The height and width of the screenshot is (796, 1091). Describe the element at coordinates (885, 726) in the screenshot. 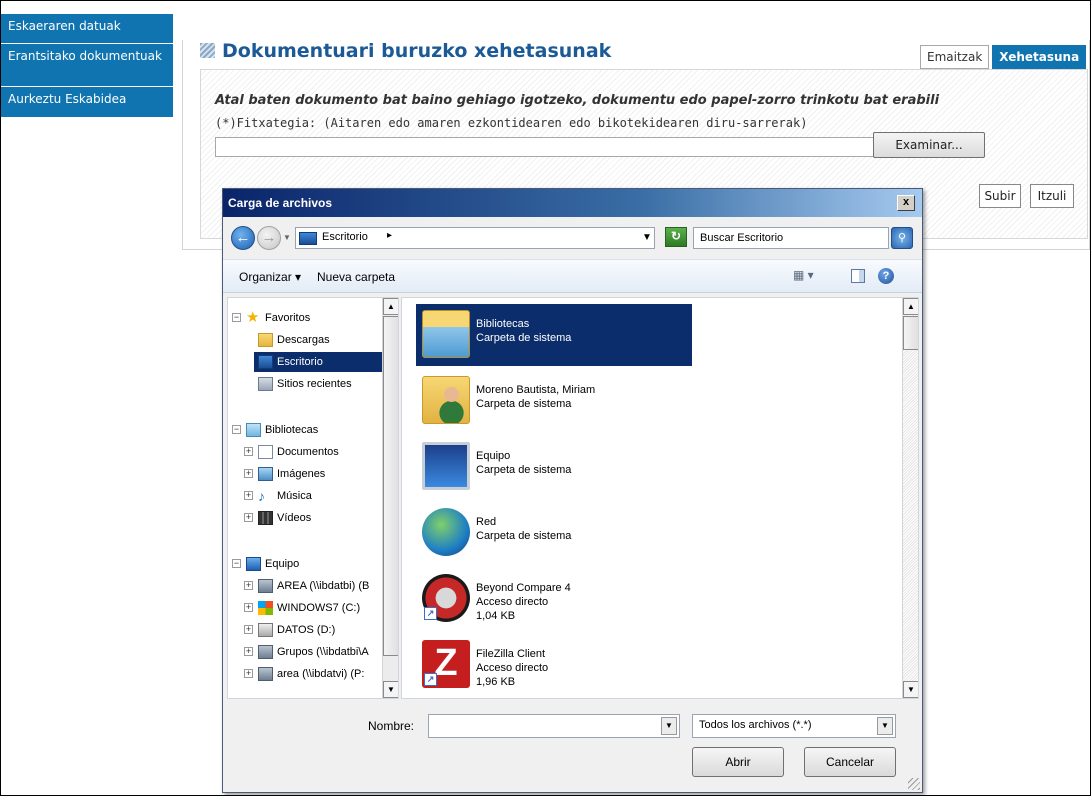

I see `filetype-dropdown-icon: ▼` at that location.